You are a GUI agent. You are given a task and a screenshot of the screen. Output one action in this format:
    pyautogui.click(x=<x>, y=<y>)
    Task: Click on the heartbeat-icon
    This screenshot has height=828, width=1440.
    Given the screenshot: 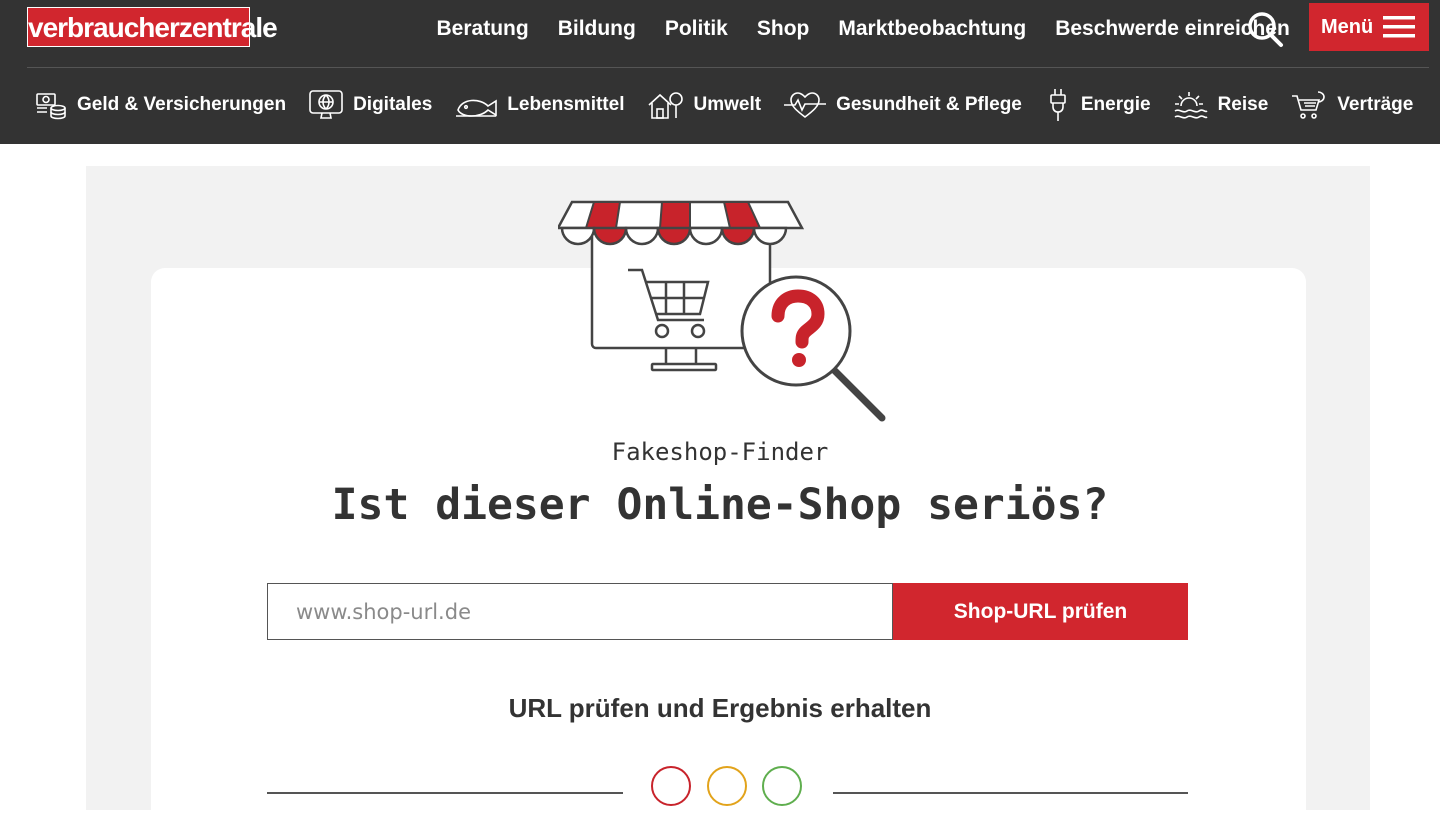 What is the action you would take?
    pyautogui.click(x=805, y=105)
    